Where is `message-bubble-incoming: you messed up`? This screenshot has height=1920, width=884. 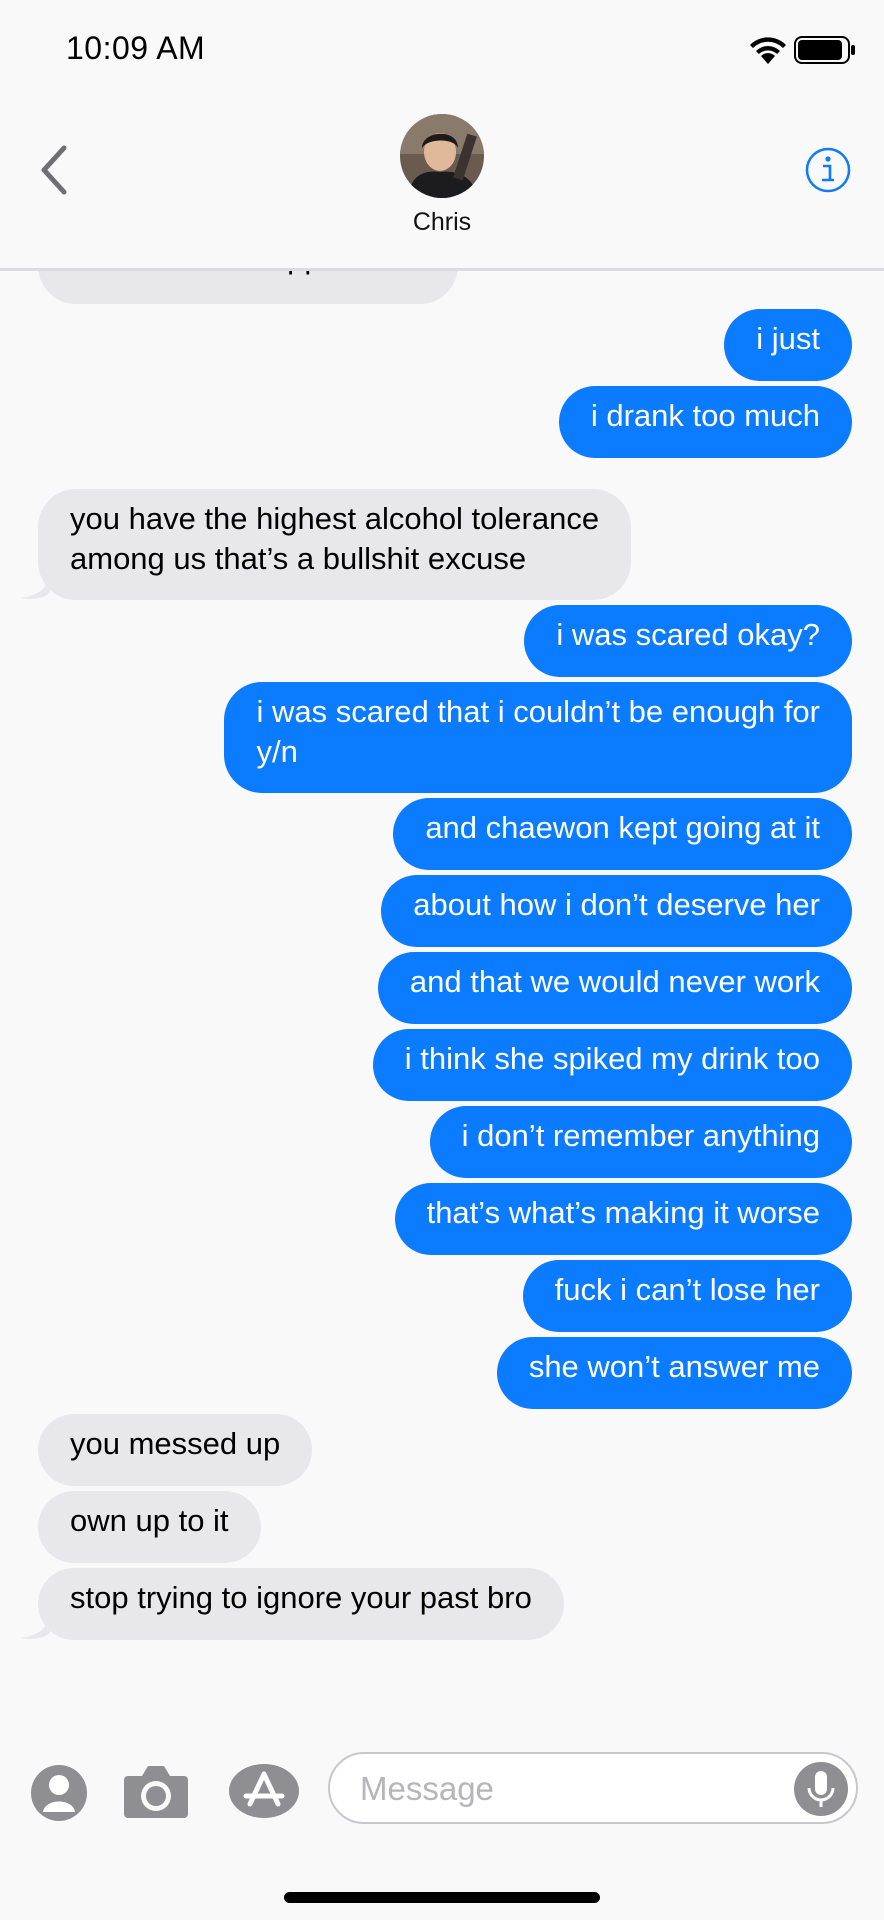 message-bubble-incoming: you messed up is located at coordinates (175, 1450).